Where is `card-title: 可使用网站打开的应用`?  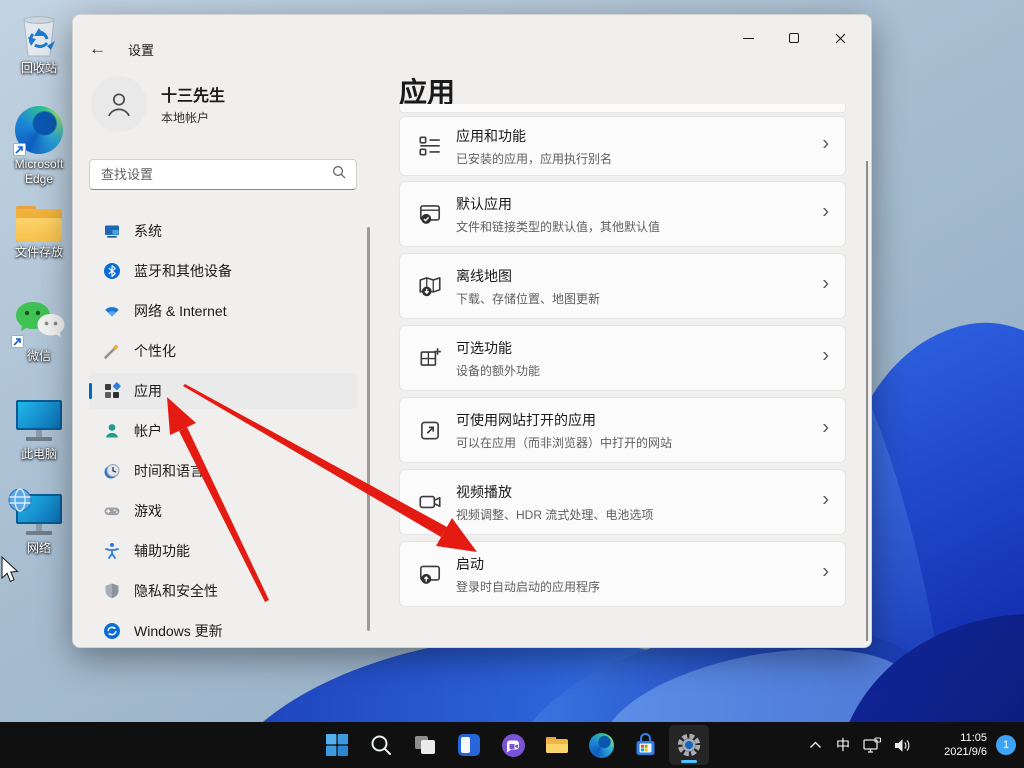 card-title: 可使用网站打开的应用 is located at coordinates (526, 419).